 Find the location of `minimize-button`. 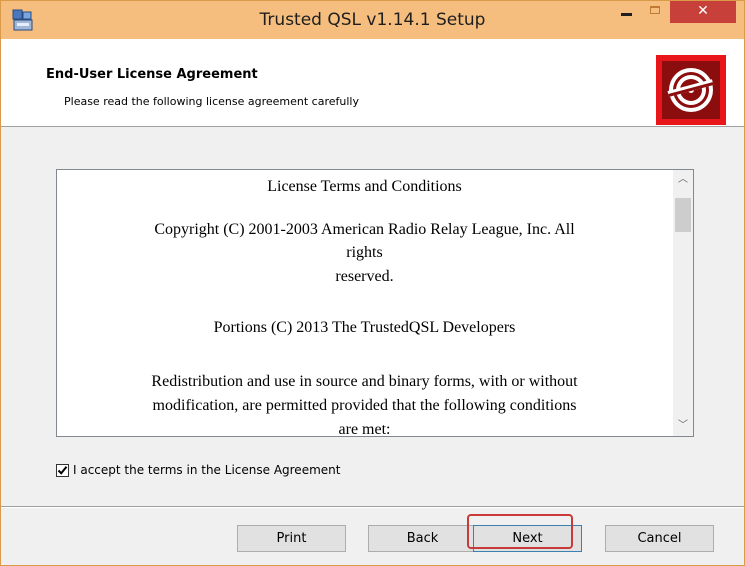

minimize-button is located at coordinates (627, 12).